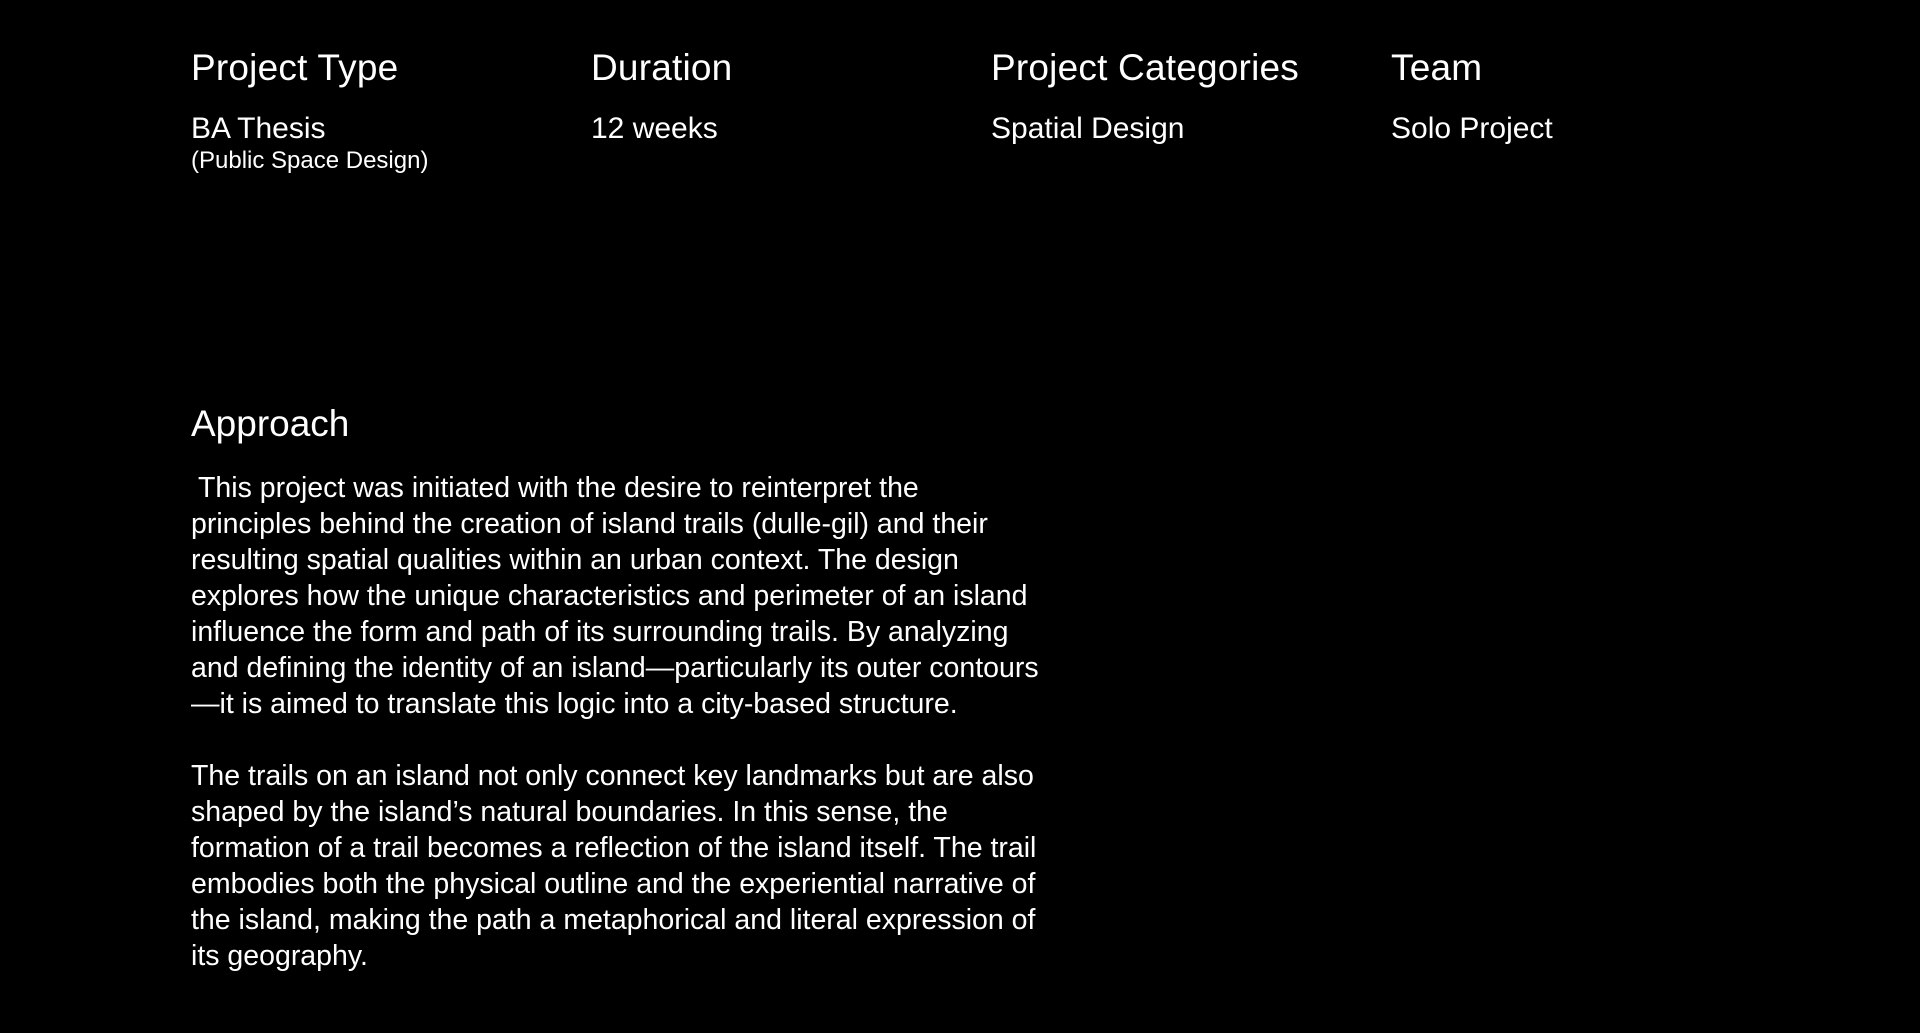  Describe the element at coordinates (1472, 128) in the screenshot. I see `meta-value-team: Solo Project` at that location.